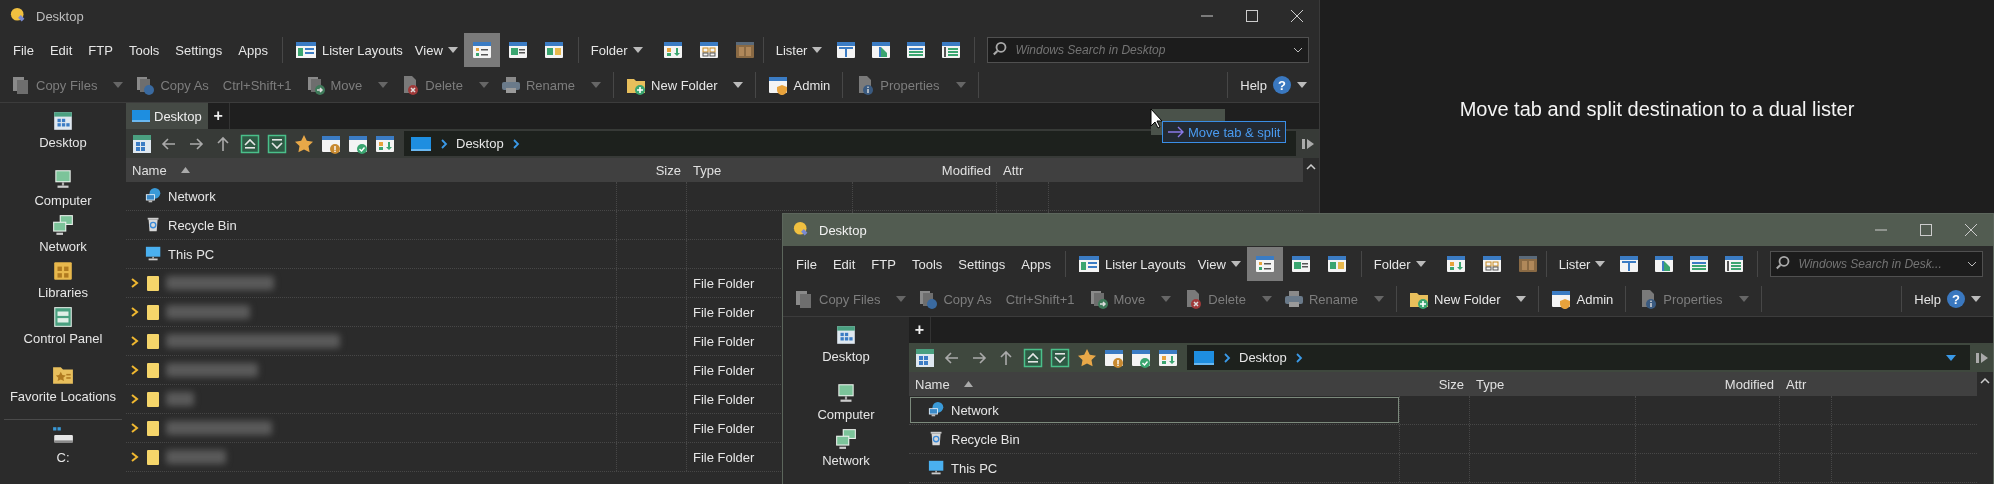  I want to click on tab: Desktop, so click(167, 116).